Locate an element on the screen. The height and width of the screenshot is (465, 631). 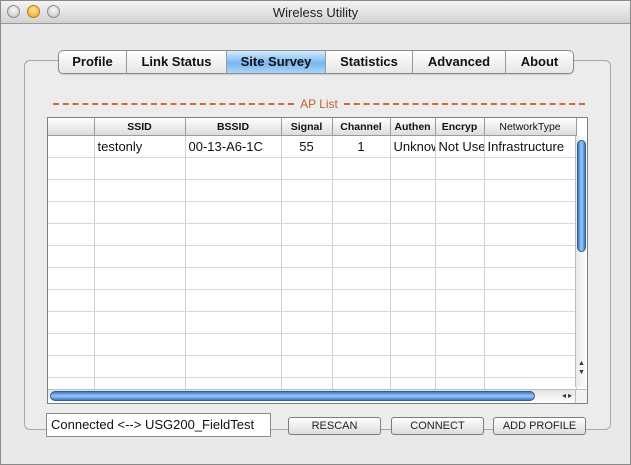
rescan-button: RESCAN is located at coordinates (334, 426).